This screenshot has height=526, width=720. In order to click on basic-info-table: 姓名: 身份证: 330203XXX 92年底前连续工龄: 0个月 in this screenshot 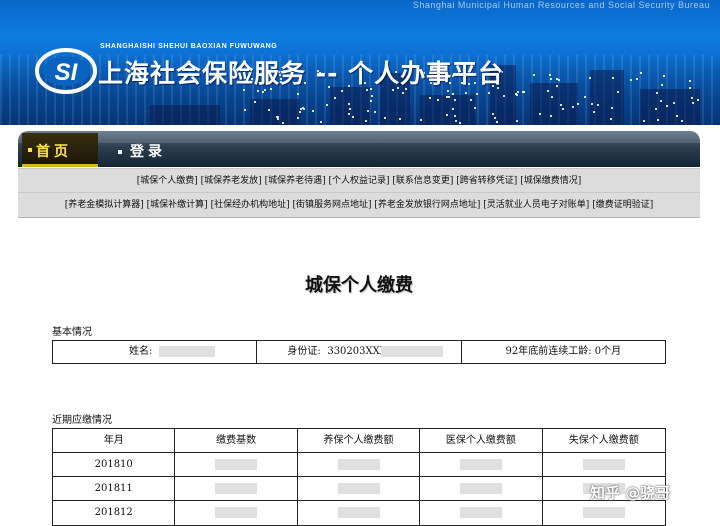, I will do `click(359, 352)`.